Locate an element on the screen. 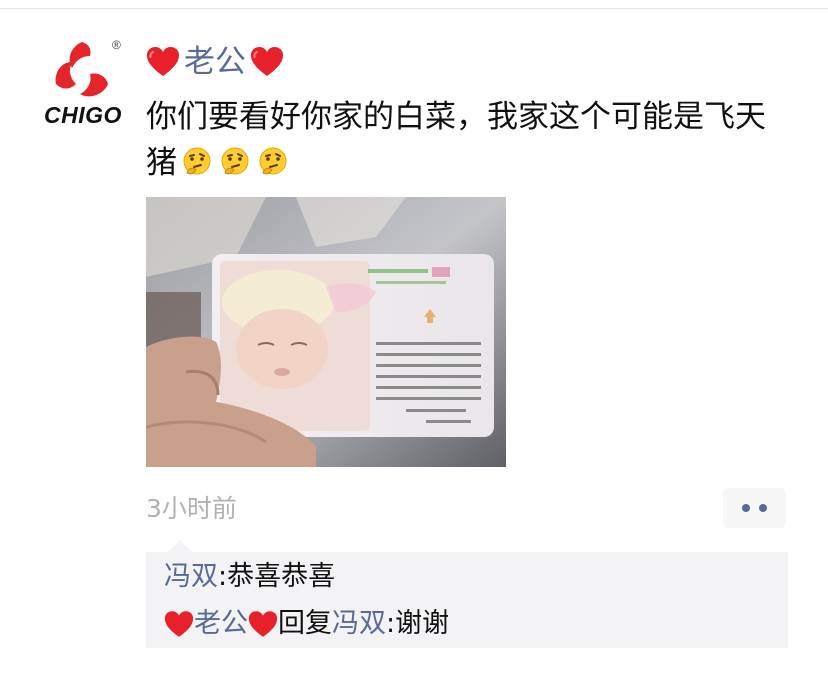 The height and width of the screenshot is (676, 828). reply-to-author: 冯双 is located at coordinates (359, 624).